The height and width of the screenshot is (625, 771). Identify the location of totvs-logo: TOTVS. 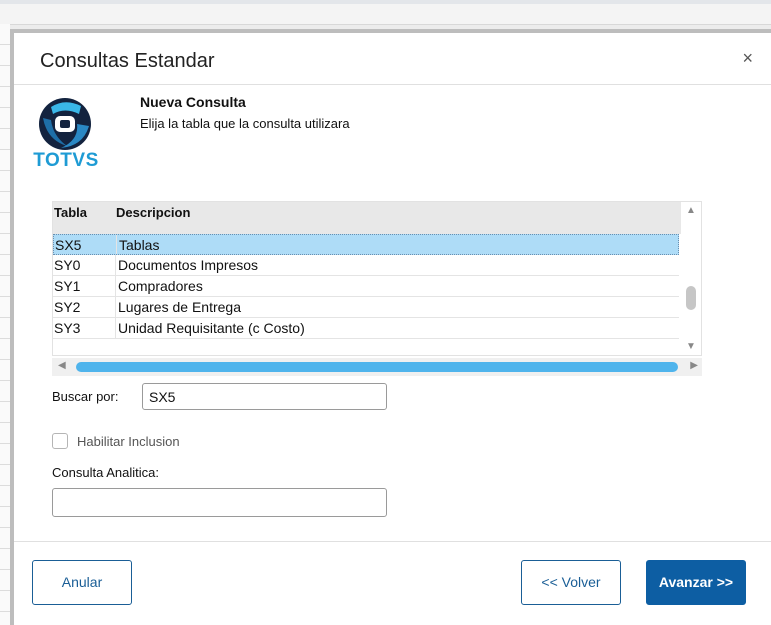
(66, 133).